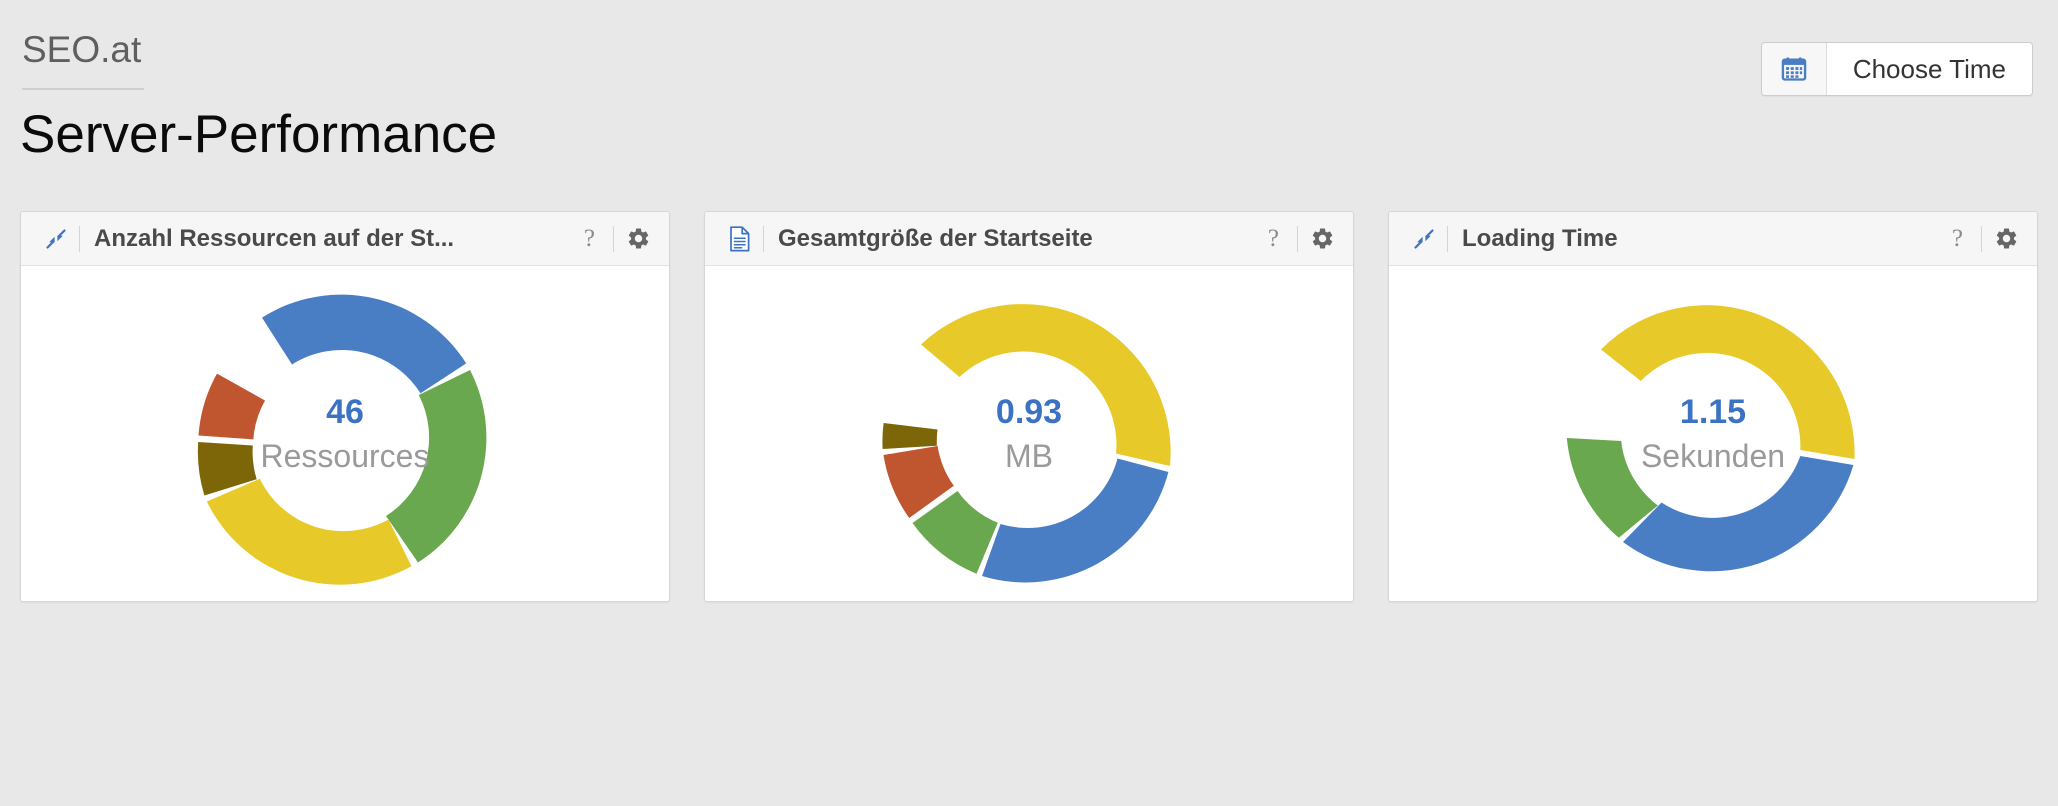 The image size is (2058, 806). What do you see at coordinates (1713, 239) in the screenshot?
I see `card-header: Loading Time ?` at bounding box center [1713, 239].